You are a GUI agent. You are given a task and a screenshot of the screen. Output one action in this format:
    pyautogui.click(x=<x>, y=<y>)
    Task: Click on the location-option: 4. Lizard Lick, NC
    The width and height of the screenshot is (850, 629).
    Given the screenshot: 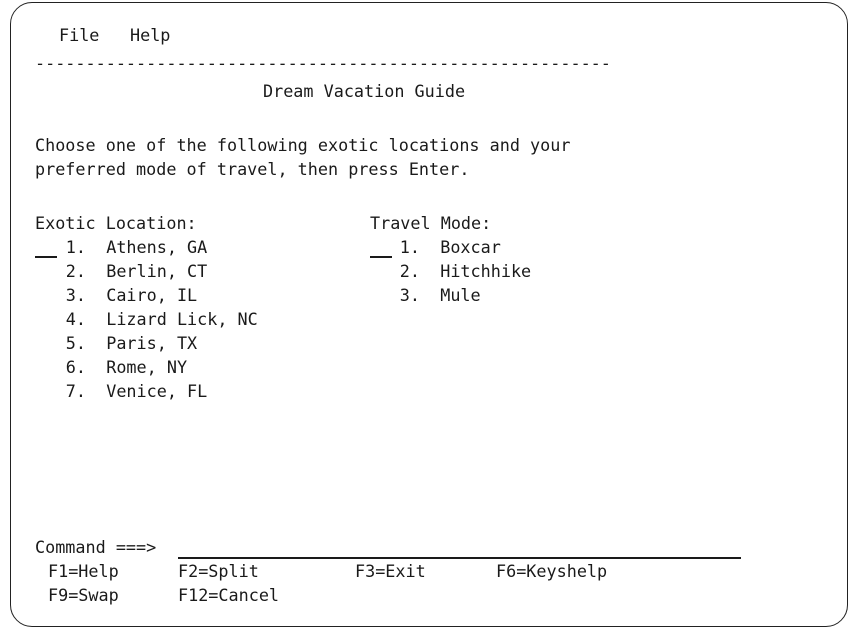 What is the action you would take?
    pyautogui.click(x=160, y=319)
    